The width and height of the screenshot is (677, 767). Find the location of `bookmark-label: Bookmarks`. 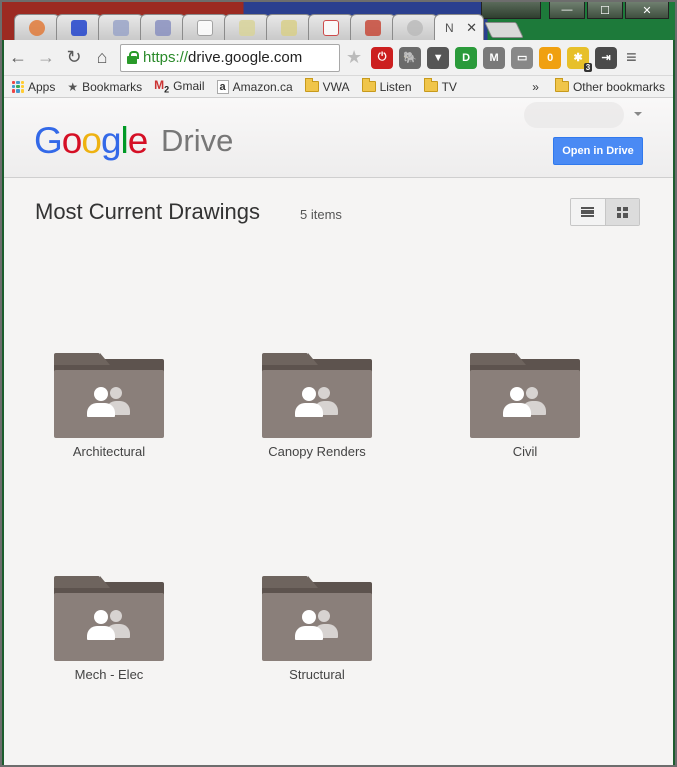

bookmark-label: Bookmarks is located at coordinates (112, 86).